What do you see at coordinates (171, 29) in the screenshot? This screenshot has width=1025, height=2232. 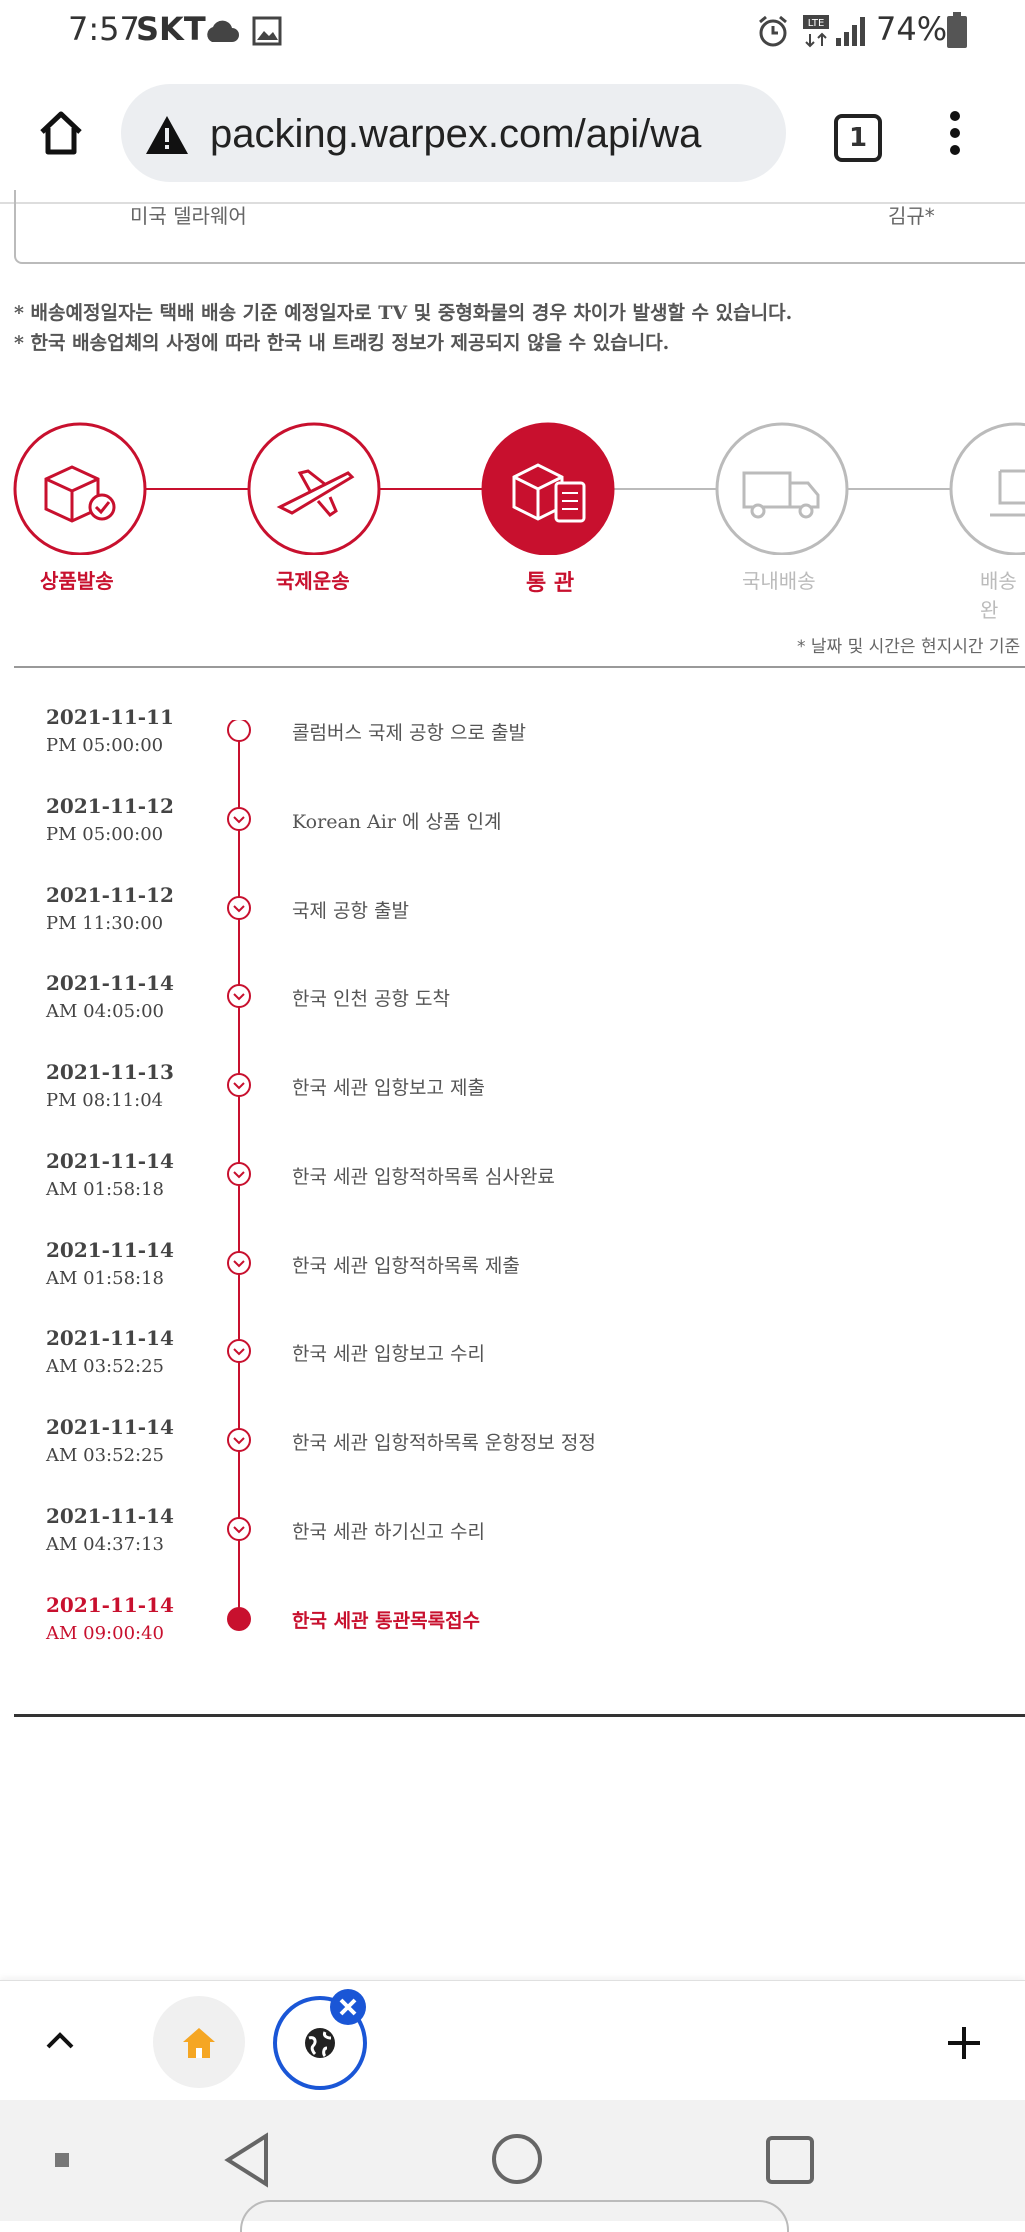 I see `status-carrier: SKT` at bounding box center [171, 29].